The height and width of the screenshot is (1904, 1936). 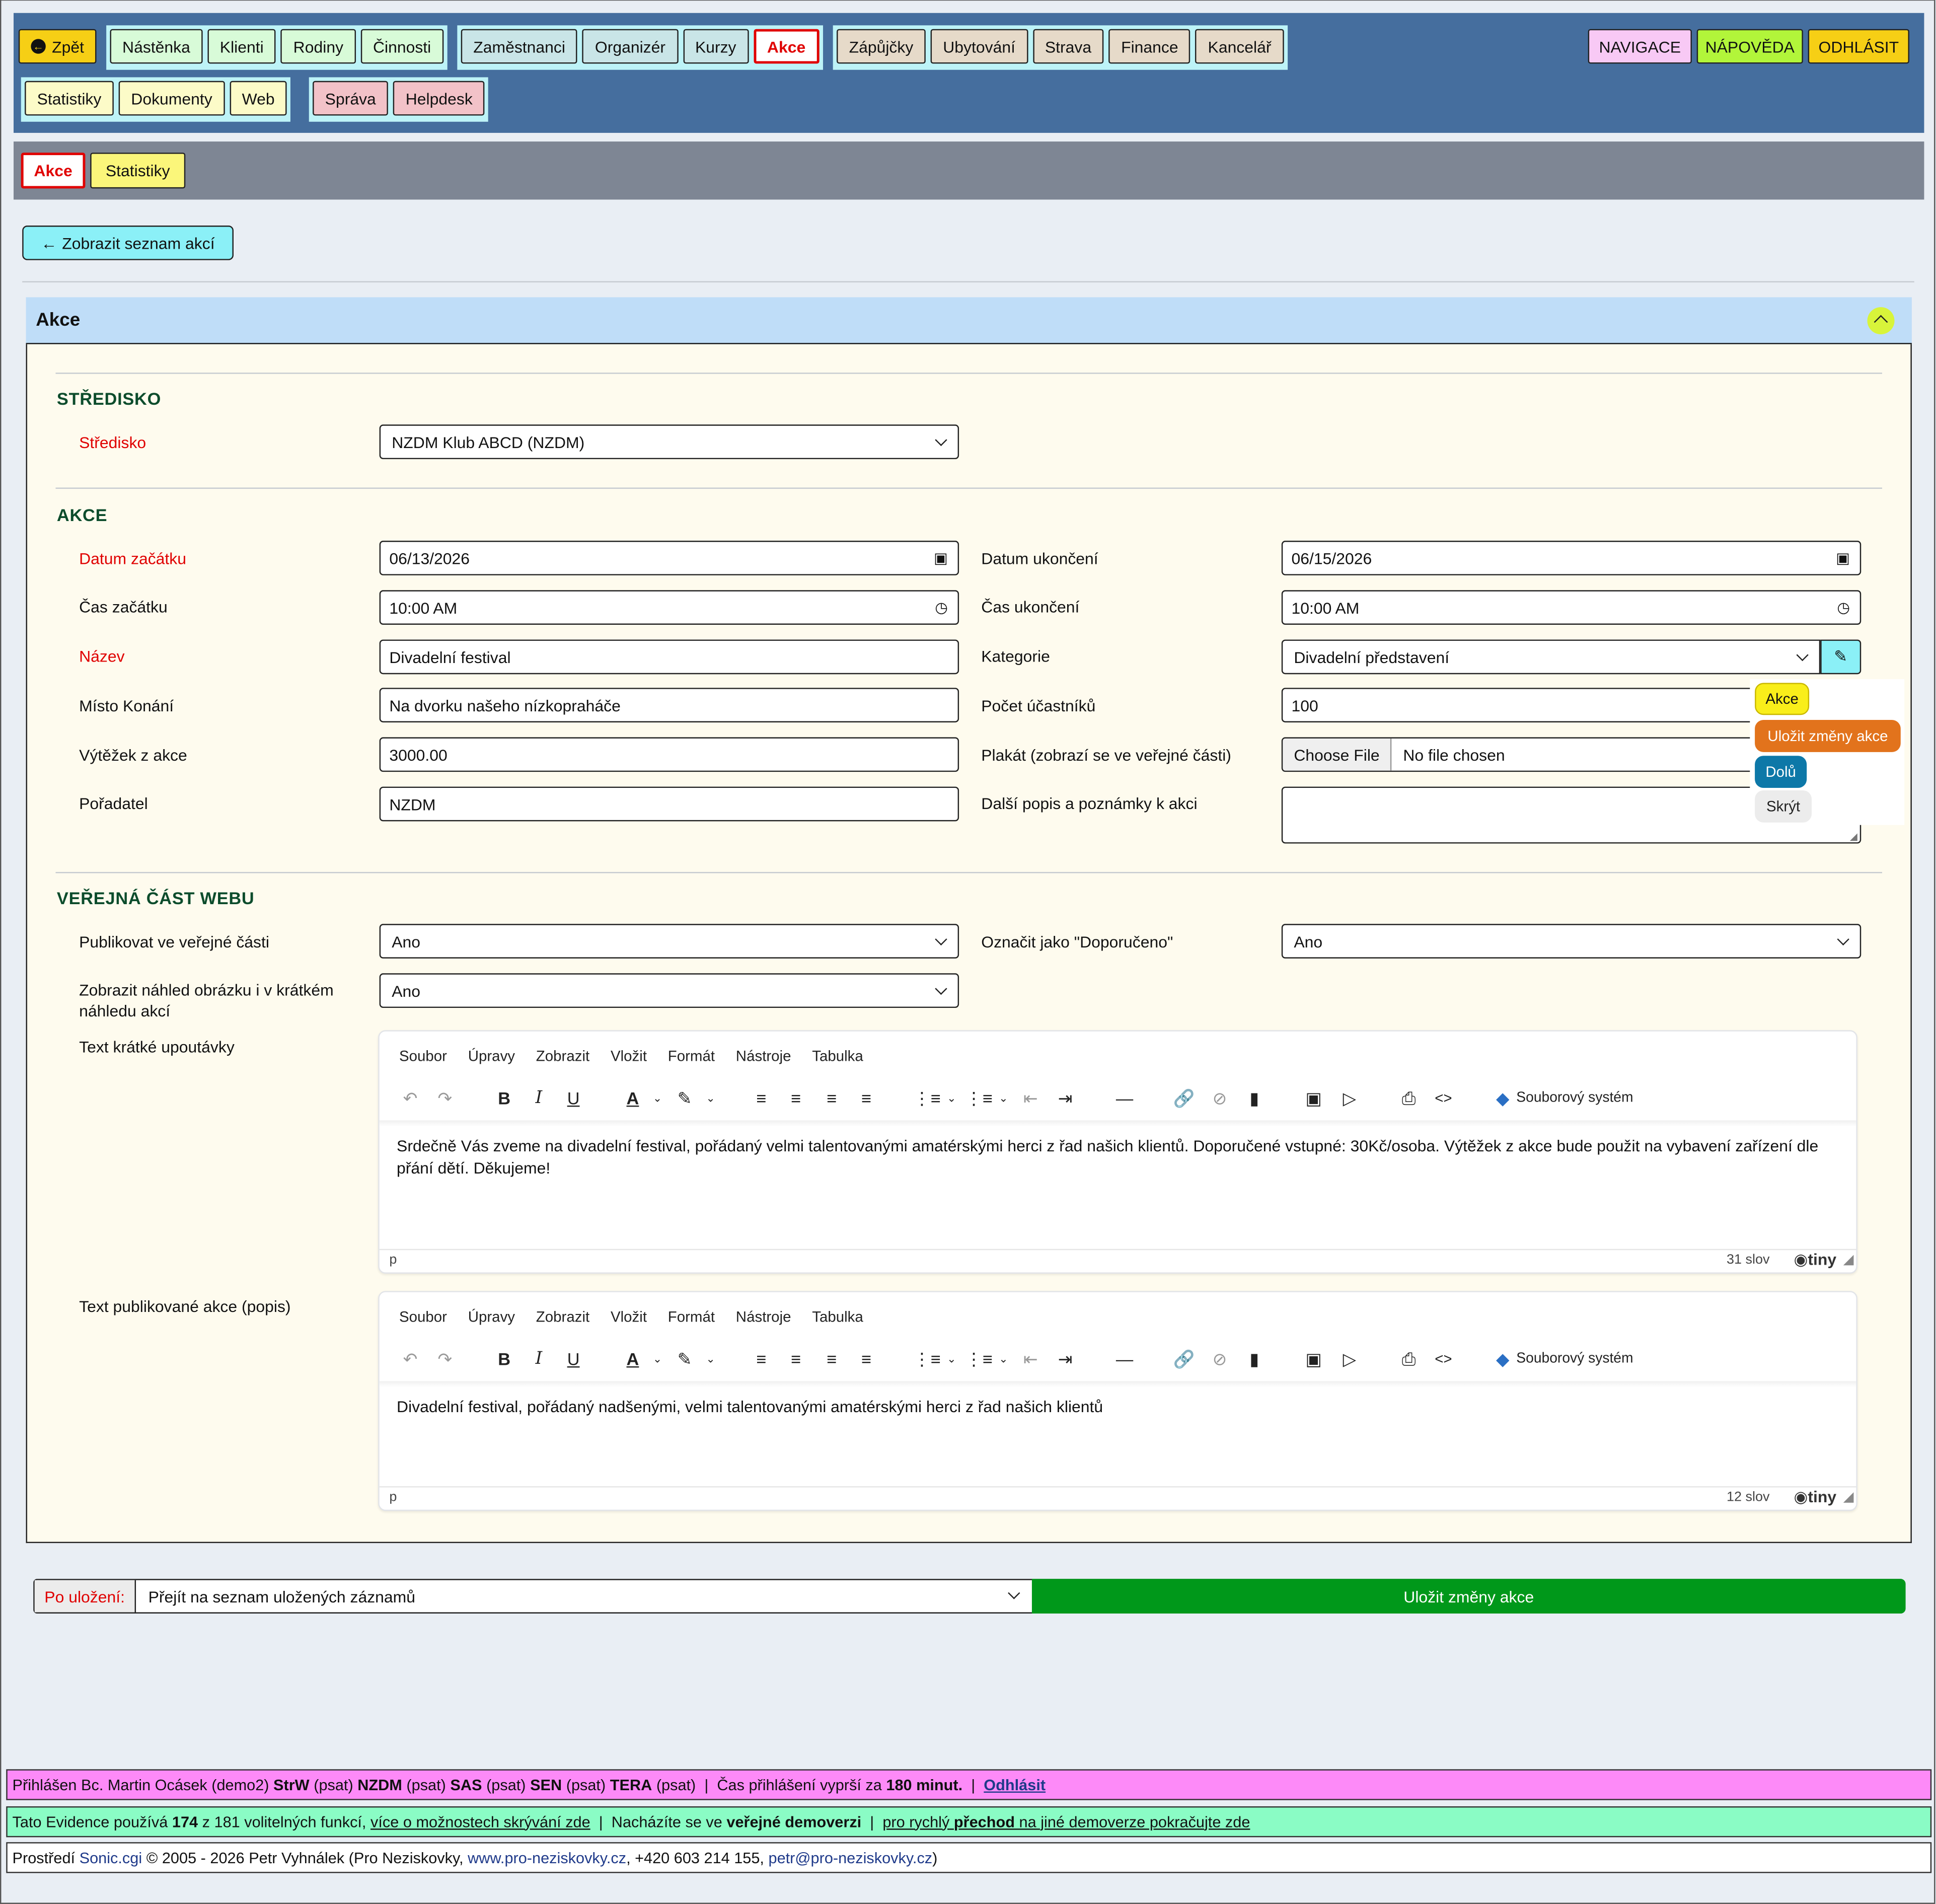 What do you see at coordinates (318, 46) in the screenshot?
I see `nav-rodiny: Rodiny` at bounding box center [318, 46].